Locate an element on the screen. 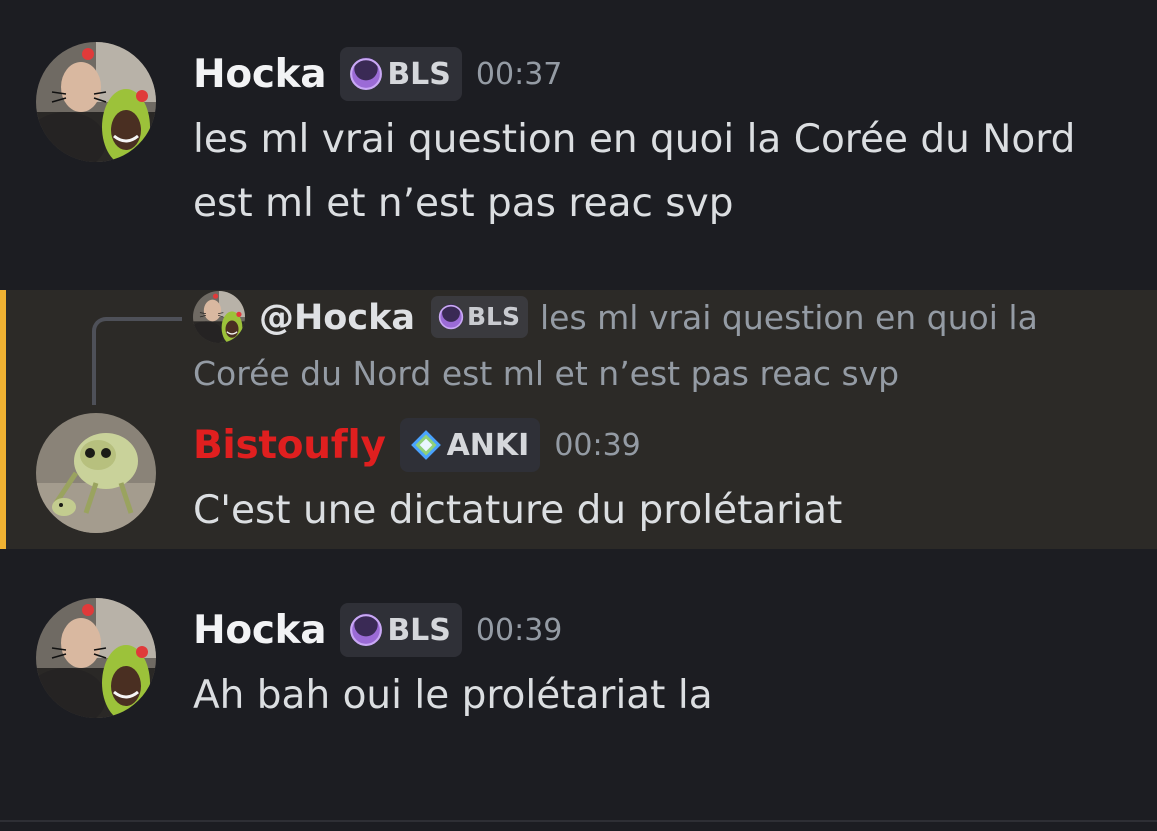  guild-tag-label: ANKI is located at coordinates (488, 445).